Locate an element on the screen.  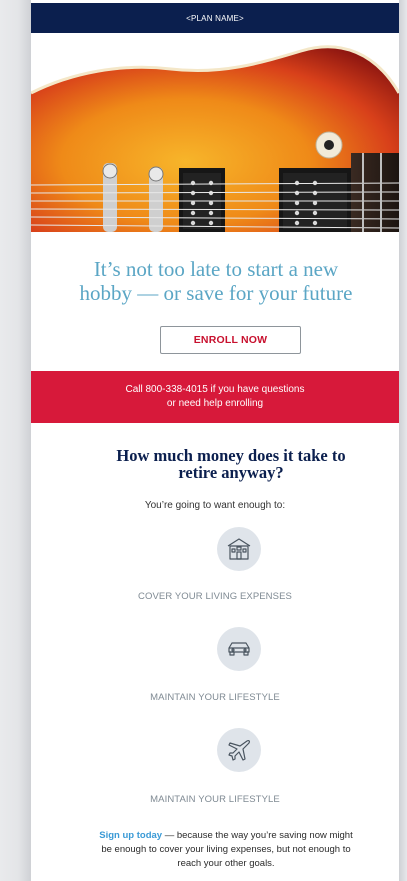
car-icon-circle is located at coordinates (239, 649).